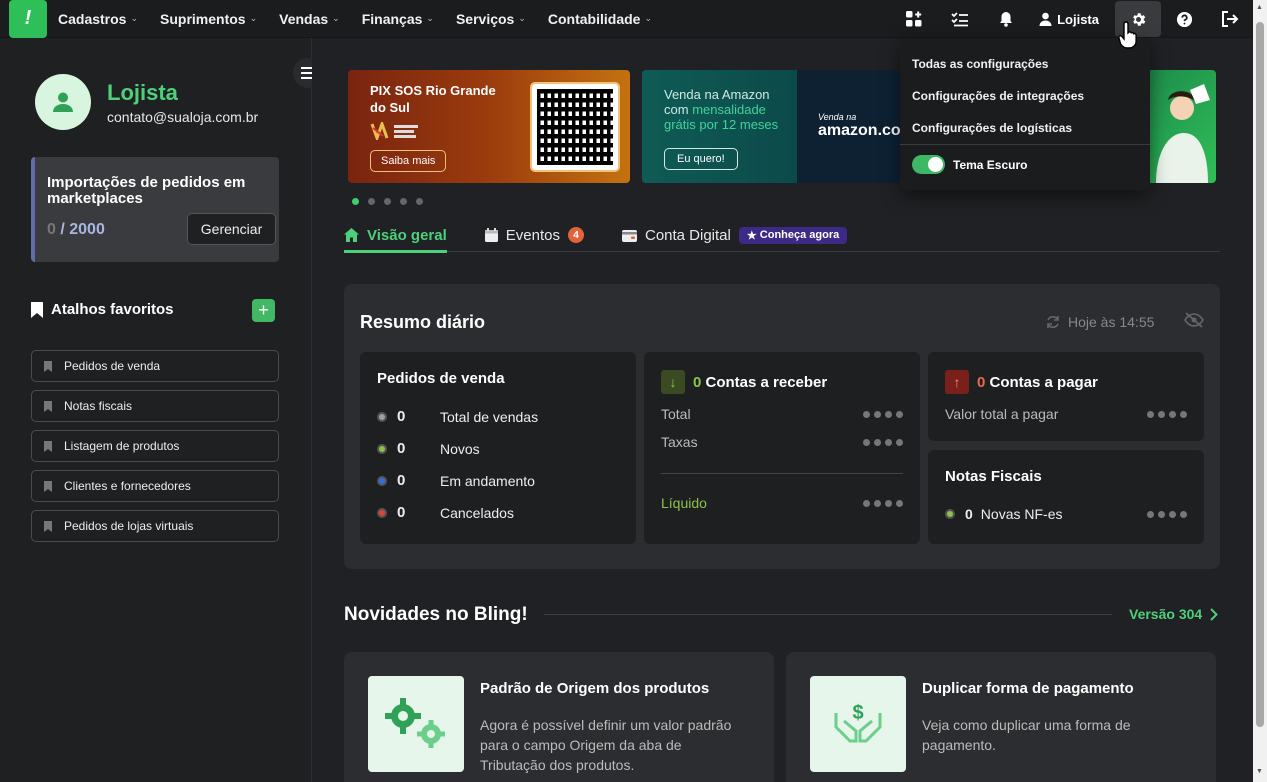 The height and width of the screenshot is (782, 1267). What do you see at coordinates (734, 235) in the screenshot?
I see `tab-conta-digital: Conta Digital ★ Conheça agora` at bounding box center [734, 235].